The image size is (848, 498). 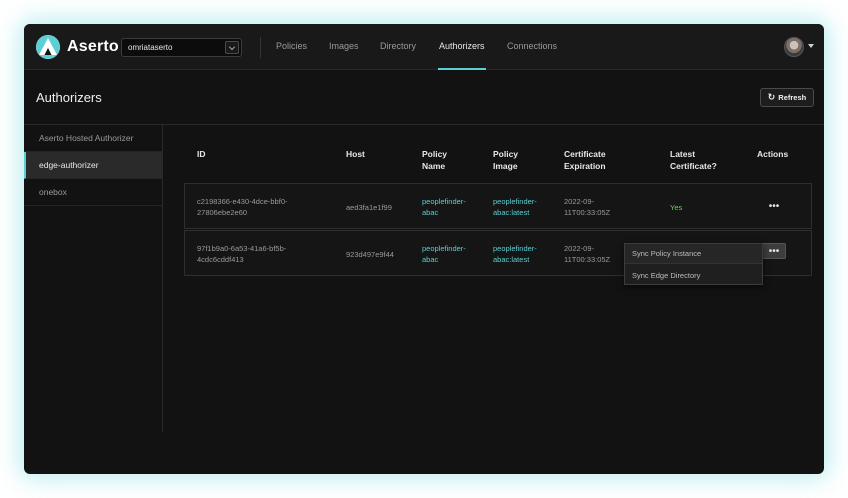 What do you see at coordinates (53, 192) in the screenshot?
I see `sidebar-item-label: onebox` at bounding box center [53, 192].